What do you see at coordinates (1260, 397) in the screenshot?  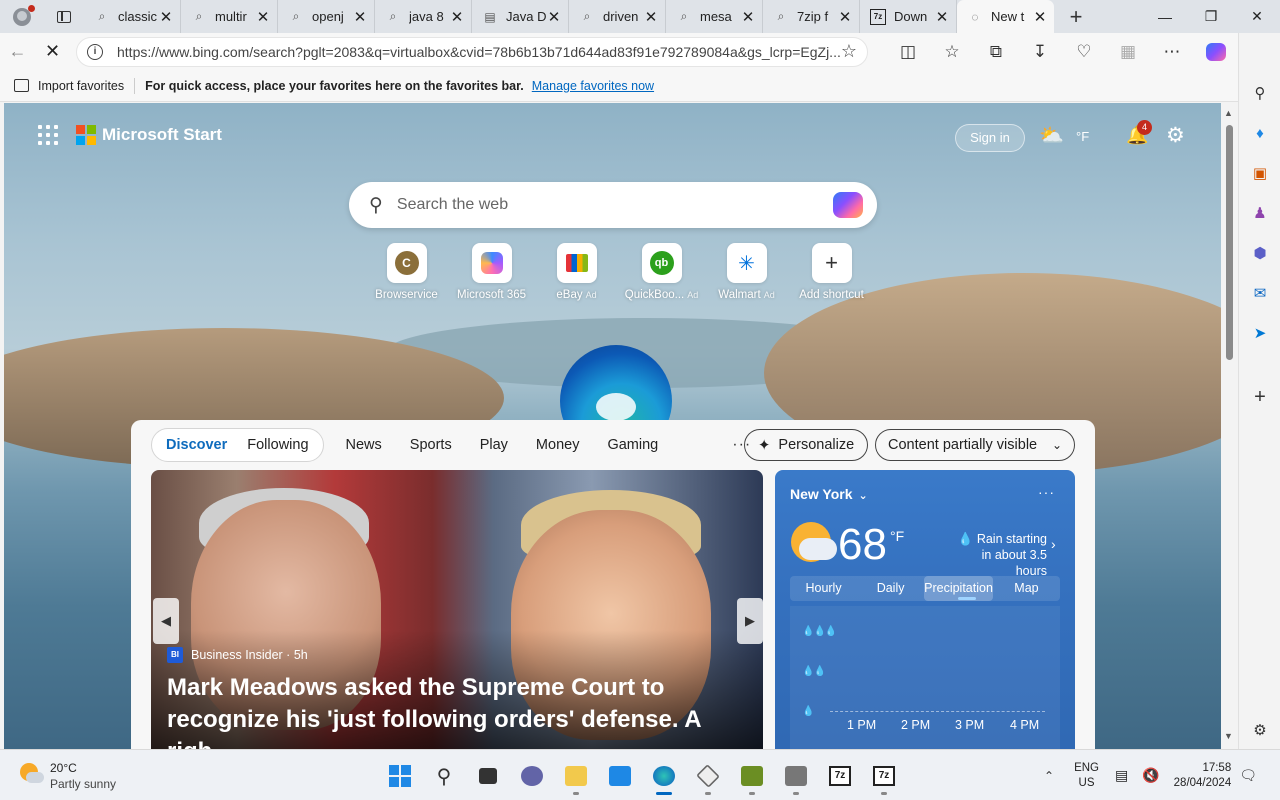 I see `sidebar-add-icon: +` at bounding box center [1260, 397].